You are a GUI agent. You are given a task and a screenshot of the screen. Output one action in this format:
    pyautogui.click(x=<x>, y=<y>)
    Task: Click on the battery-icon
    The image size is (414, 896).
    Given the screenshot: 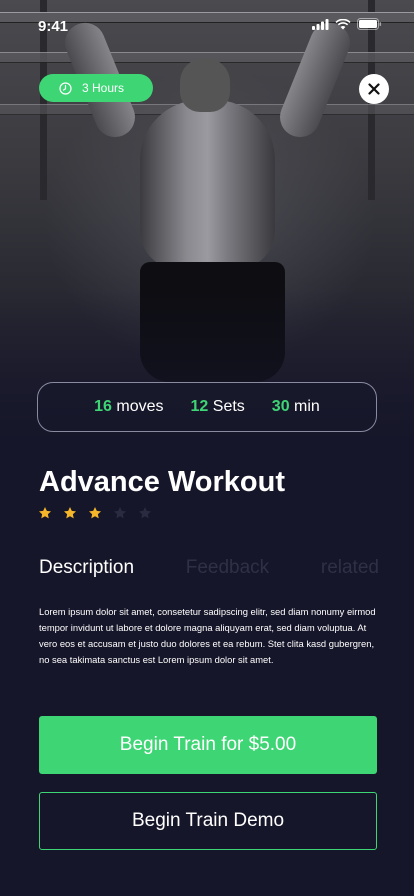 What is the action you would take?
    pyautogui.click(x=369, y=24)
    